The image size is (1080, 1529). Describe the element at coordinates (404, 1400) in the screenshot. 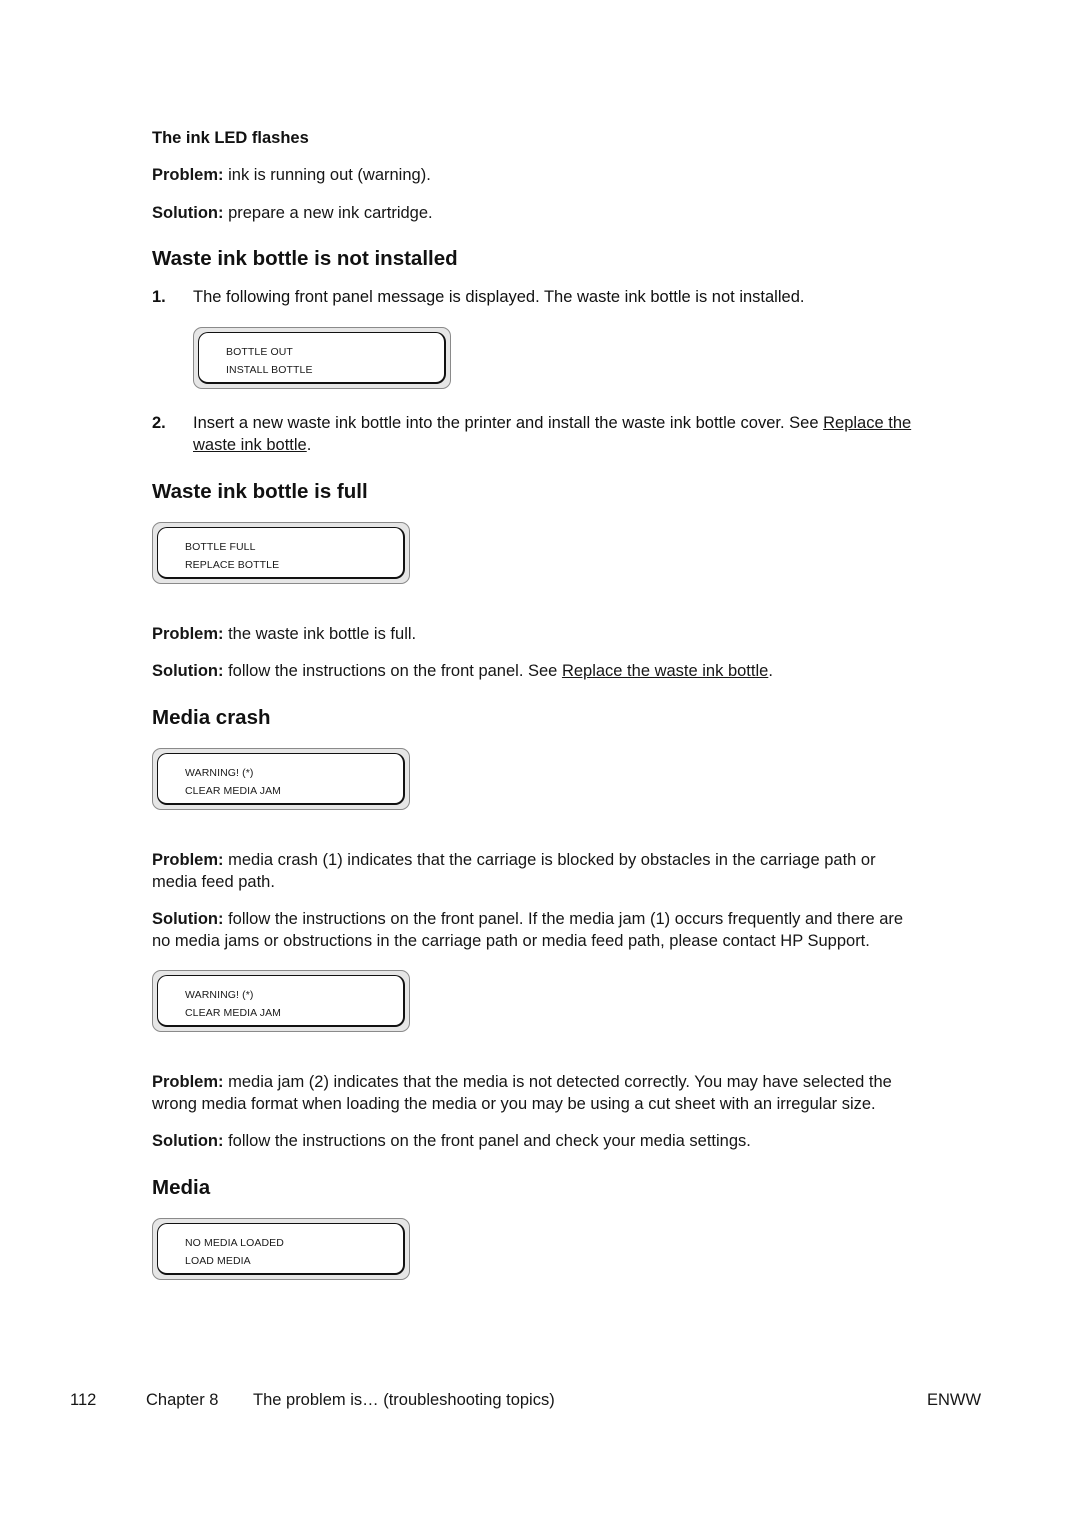

I see `footer-chapter-title: The problem is… (troubleshooting topics)` at that location.